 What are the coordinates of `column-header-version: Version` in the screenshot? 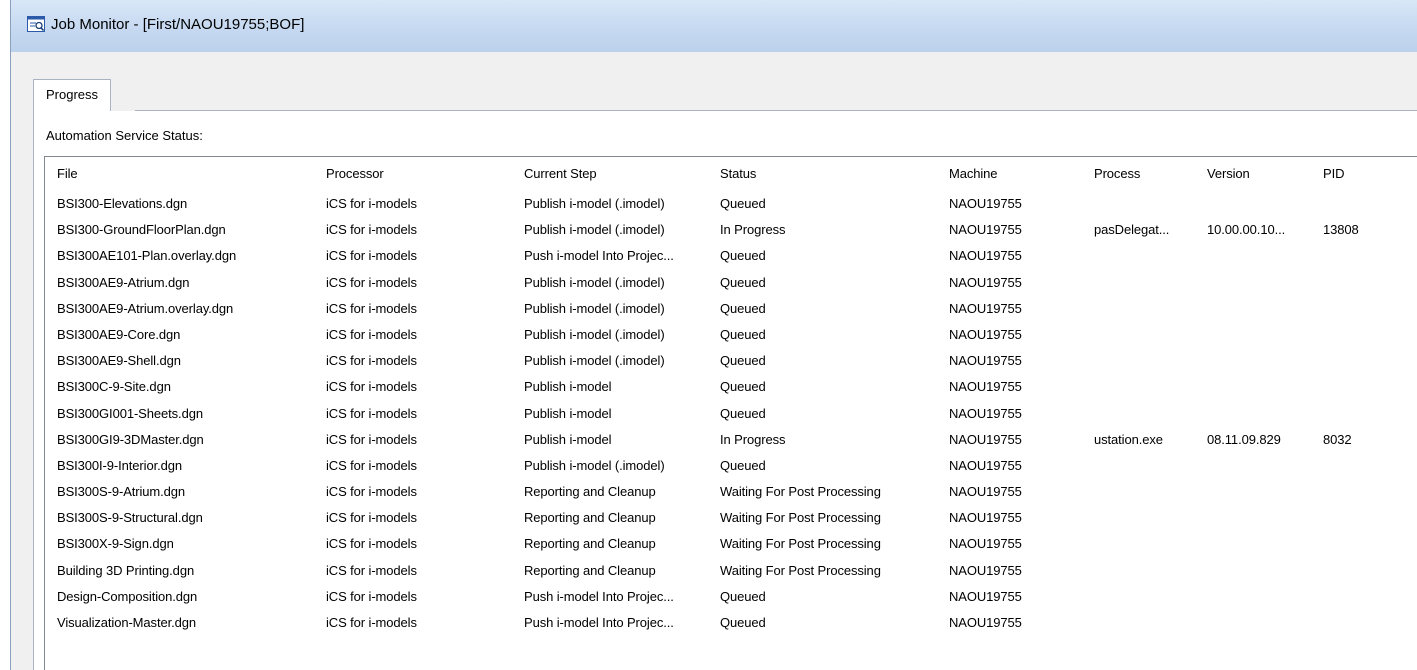 It's located at (1262, 174).